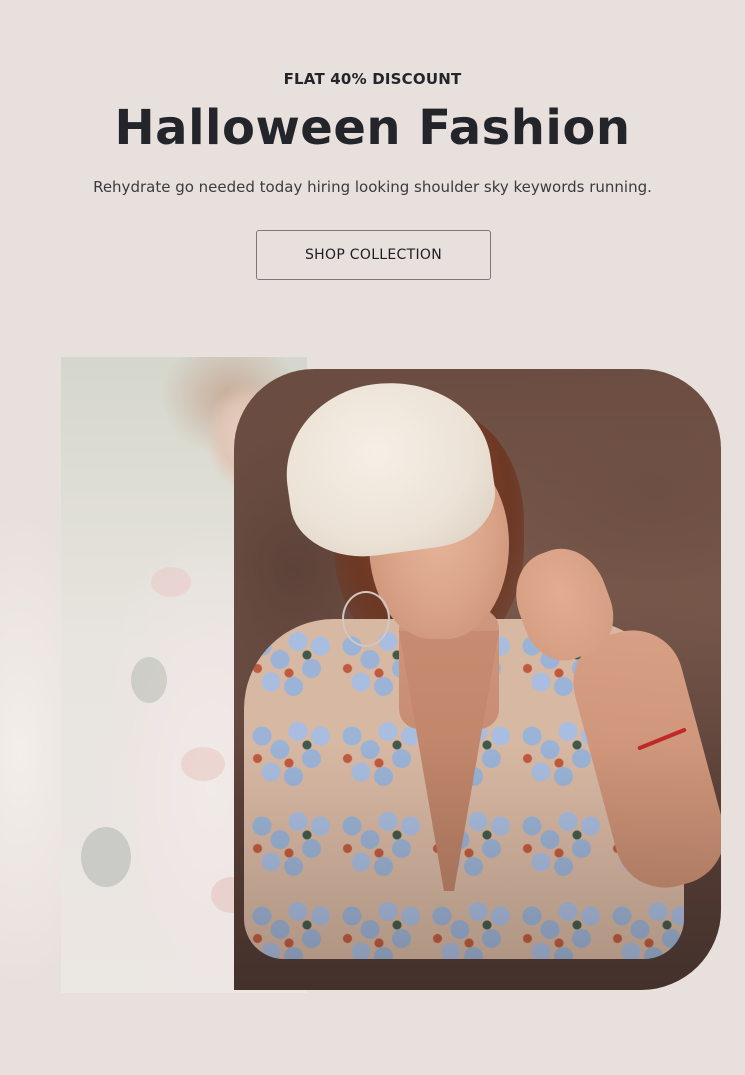  What do you see at coordinates (372, 79) in the screenshot?
I see `discount-eyebrow: FLAT 40% DISCOUNT` at bounding box center [372, 79].